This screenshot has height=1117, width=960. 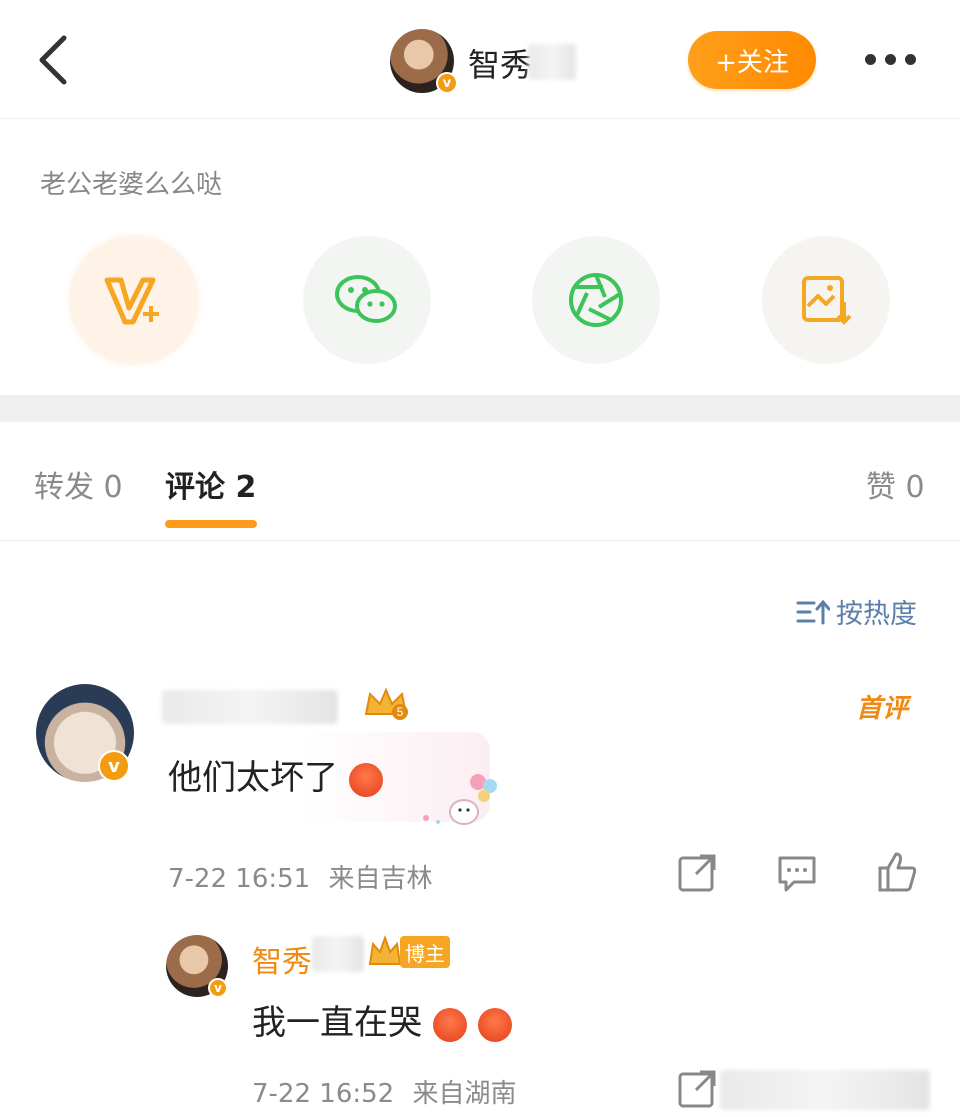 I want to click on level-crown-badge: 5, so click(x=386, y=705).